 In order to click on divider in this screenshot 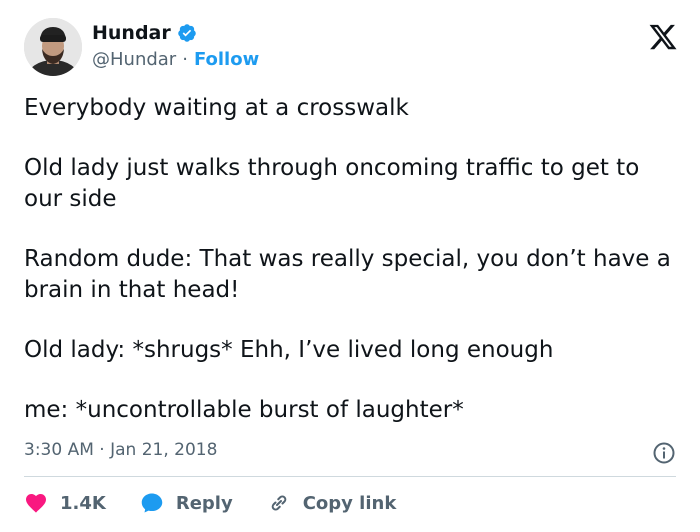, I will do `click(350, 476)`.